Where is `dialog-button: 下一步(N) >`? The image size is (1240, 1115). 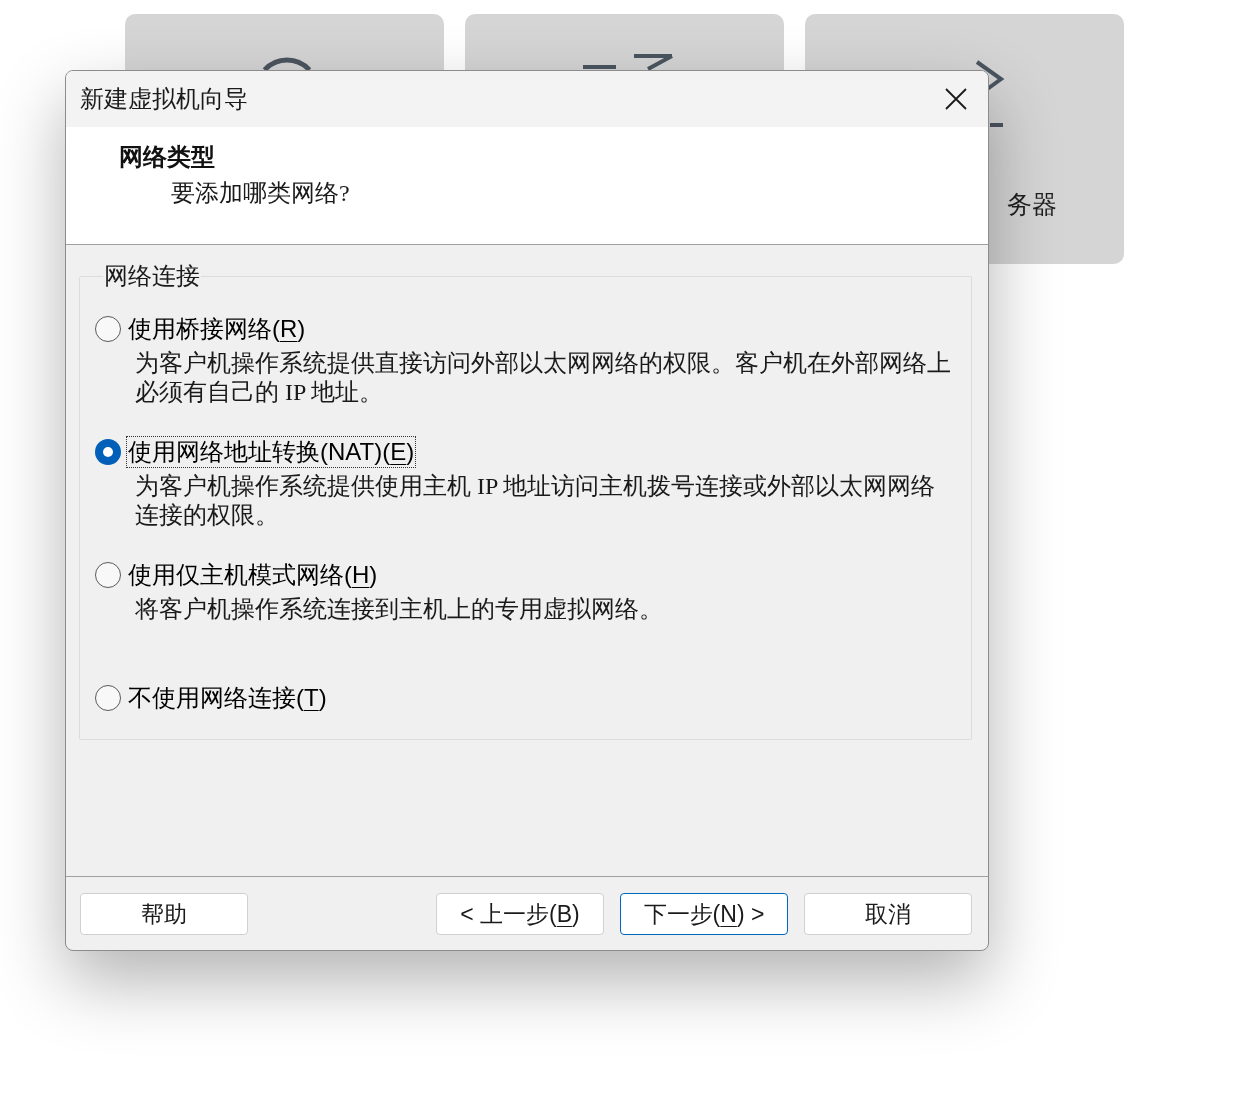
dialog-button: 下一步(N) > is located at coordinates (704, 914).